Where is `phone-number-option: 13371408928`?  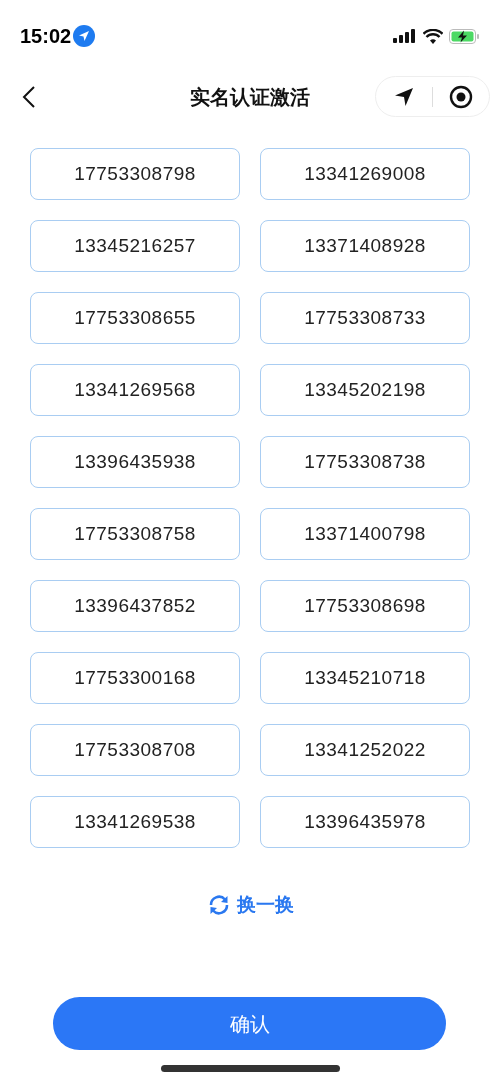
phone-number-option: 13371408928 is located at coordinates (365, 246).